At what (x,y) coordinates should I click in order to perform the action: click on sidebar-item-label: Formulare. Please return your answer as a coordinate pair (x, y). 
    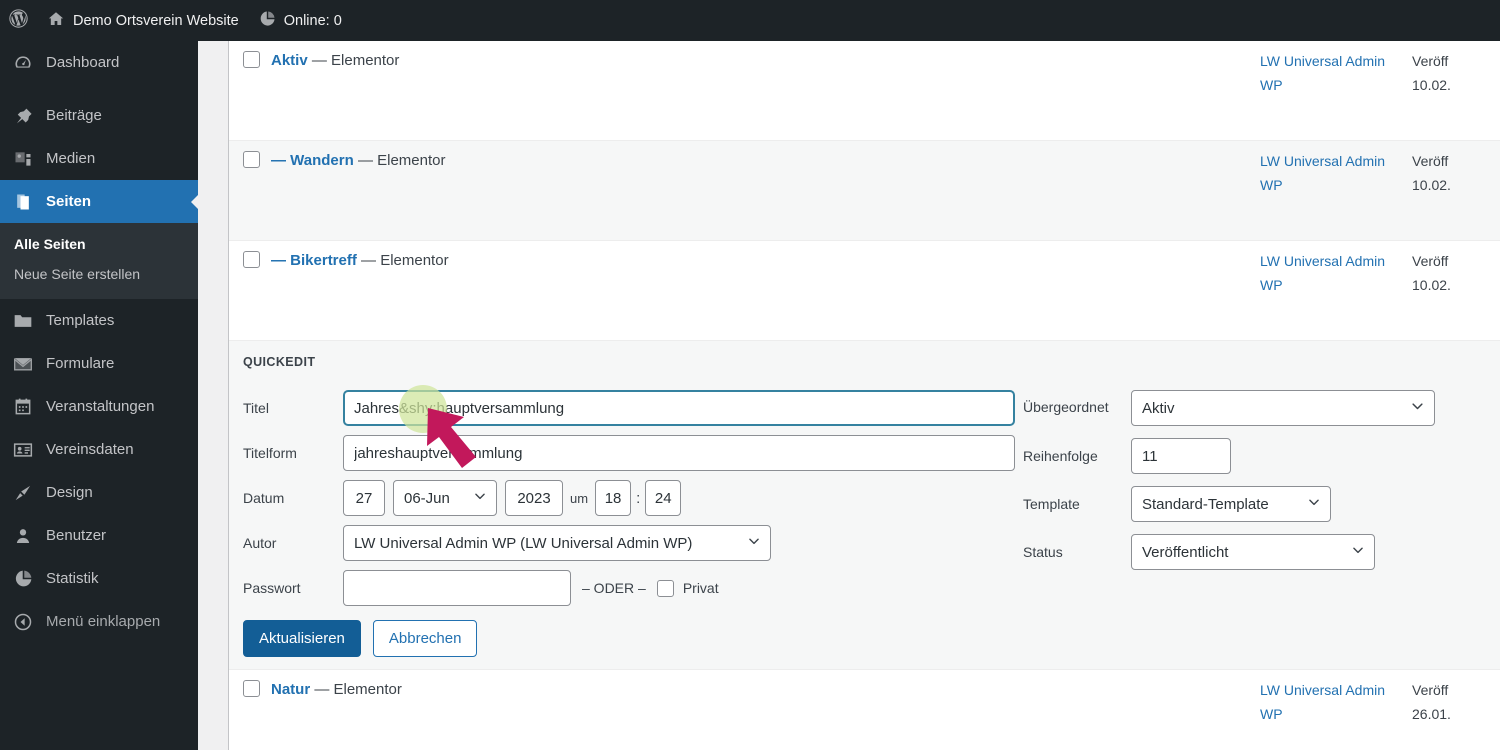
    Looking at the image, I should click on (80, 363).